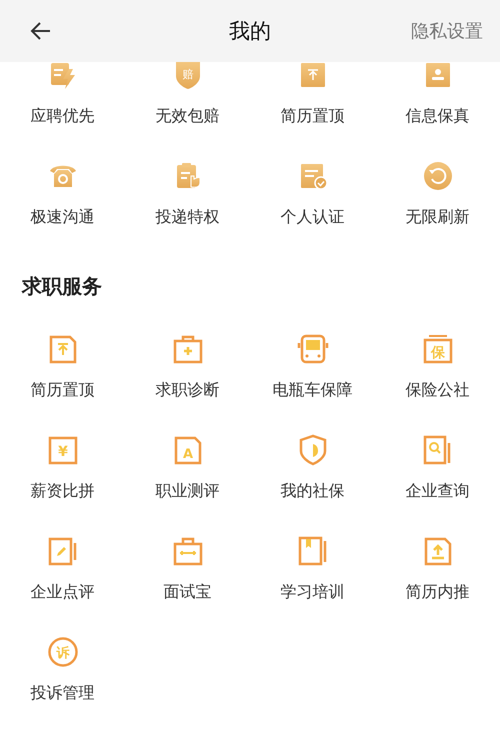  What do you see at coordinates (62, 652) in the screenshot?
I see `complaint-icon: 诉` at bounding box center [62, 652].